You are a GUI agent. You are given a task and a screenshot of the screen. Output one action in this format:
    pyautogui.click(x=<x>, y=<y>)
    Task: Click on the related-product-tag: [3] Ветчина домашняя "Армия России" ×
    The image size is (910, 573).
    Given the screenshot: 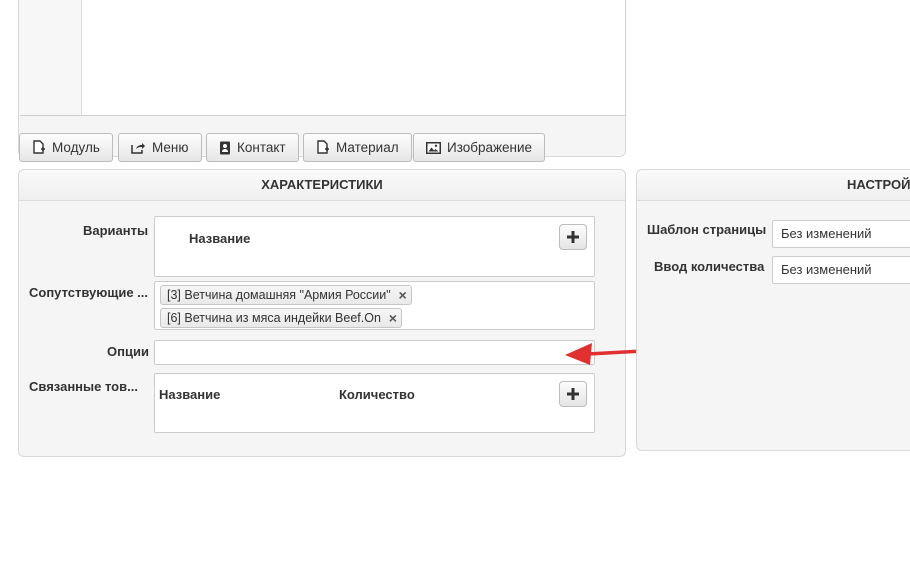 What is the action you would take?
    pyautogui.click(x=286, y=295)
    